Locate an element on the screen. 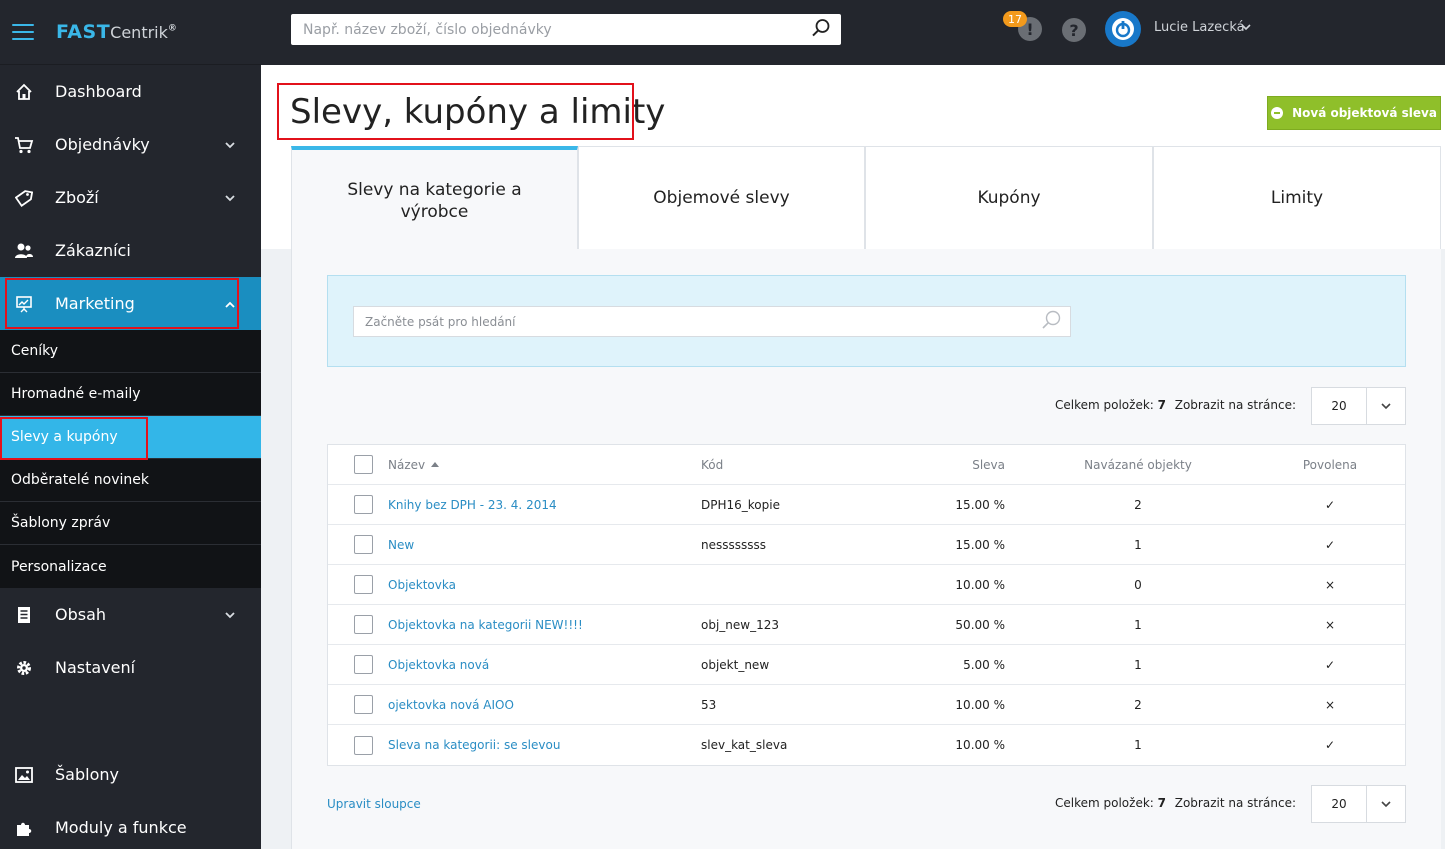 The image size is (1445, 849). row-name-link: Sleva na kategorii: se slevou is located at coordinates (474, 745).